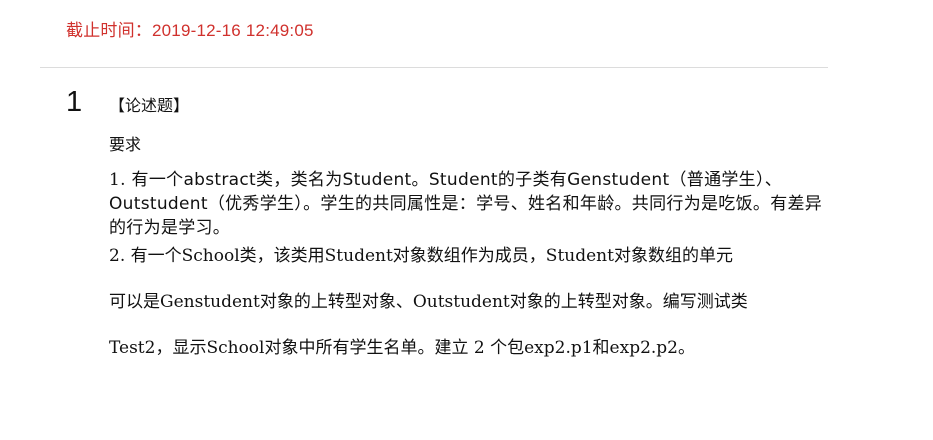 Image resolution: width=933 pixels, height=440 pixels. I want to click on item1-genstudent: Genstudent, so click(618, 180).